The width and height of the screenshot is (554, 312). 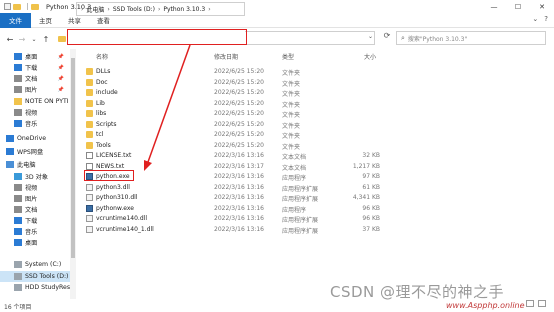 What do you see at coordinates (95, 9) in the screenshot?
I see `breadcrumb-this-pc: 此电脑` at bounding box center [95, 9].